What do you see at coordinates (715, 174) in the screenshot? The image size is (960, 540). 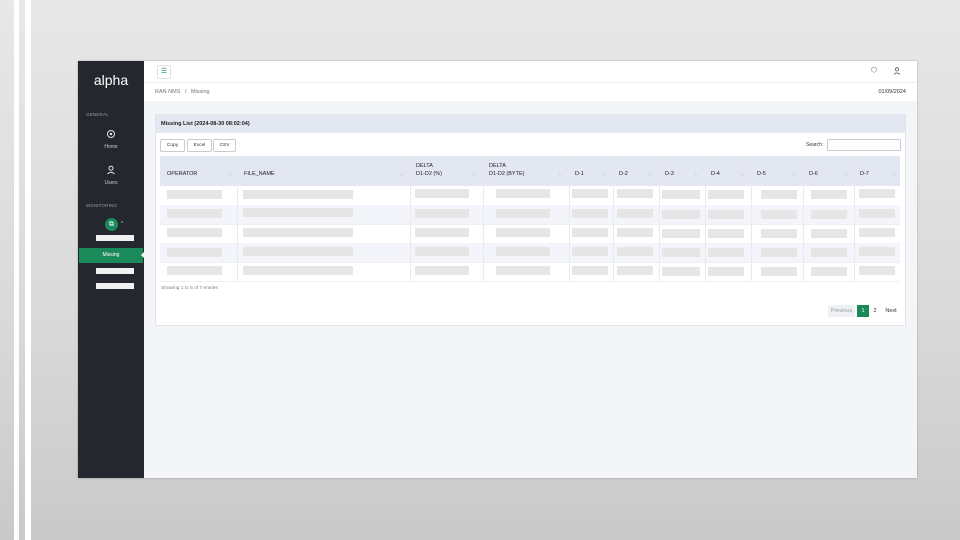 I see `column-header-d4: D-4` at bounding box center [715, 174].